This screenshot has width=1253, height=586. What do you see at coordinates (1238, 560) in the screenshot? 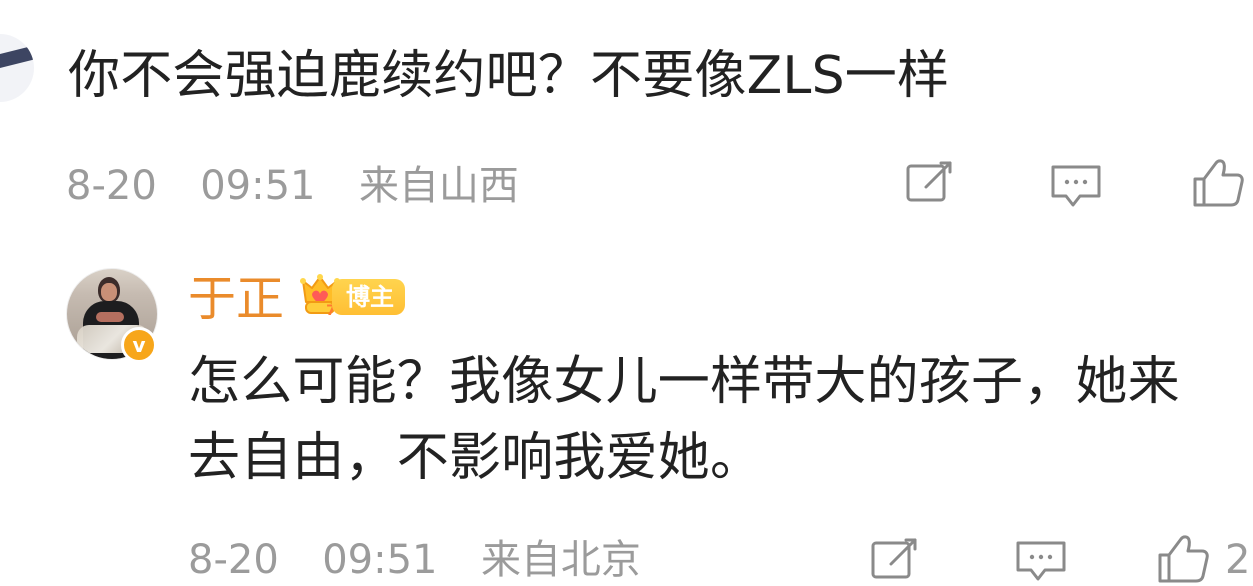
I see `like-count: 2` at bounding box center [1238, 560].